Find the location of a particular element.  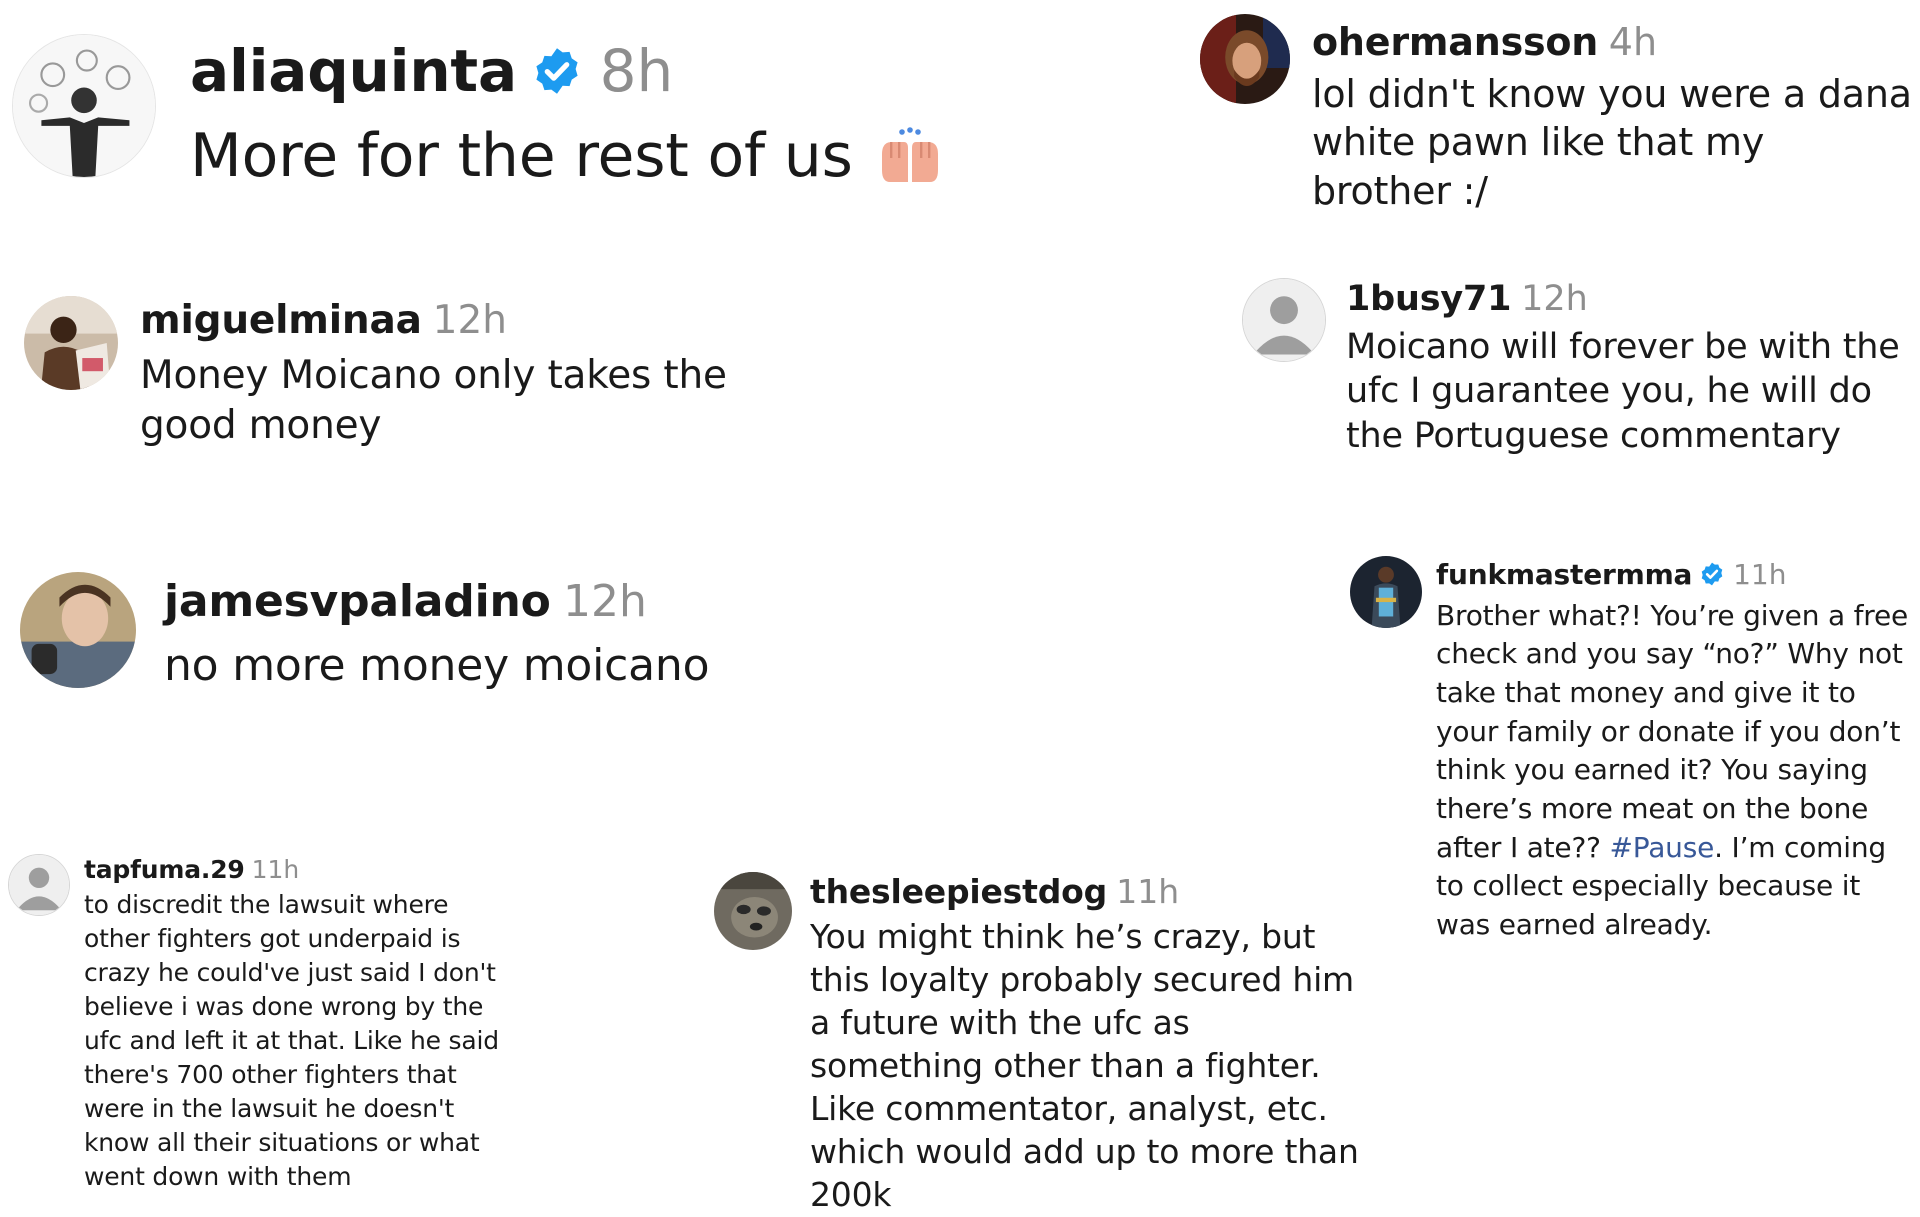

comment-text: More for the rest of us is located at coordinates (521, 155).